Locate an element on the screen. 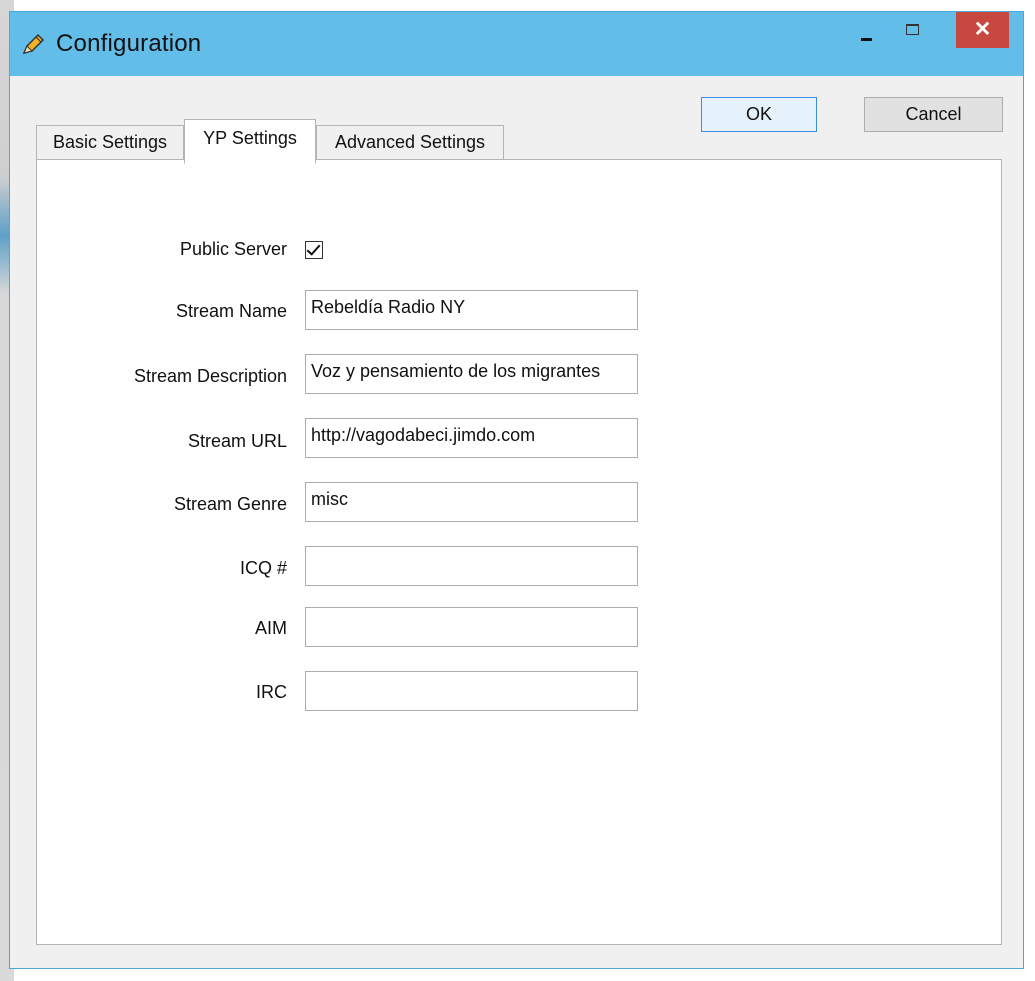 This screenshot has width=1035, height=981. public-server-label: Public Server is located at coordinates (233, 249).